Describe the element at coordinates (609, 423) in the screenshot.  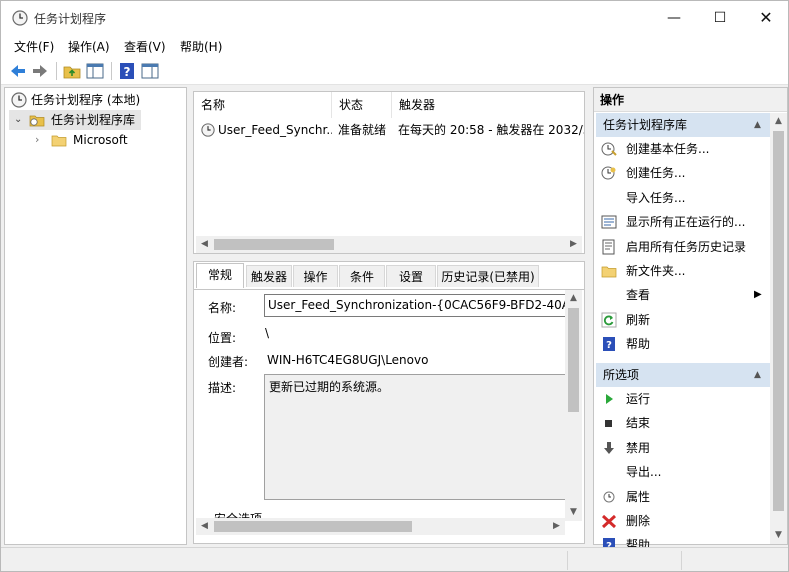
I see `end-icon` at that location.